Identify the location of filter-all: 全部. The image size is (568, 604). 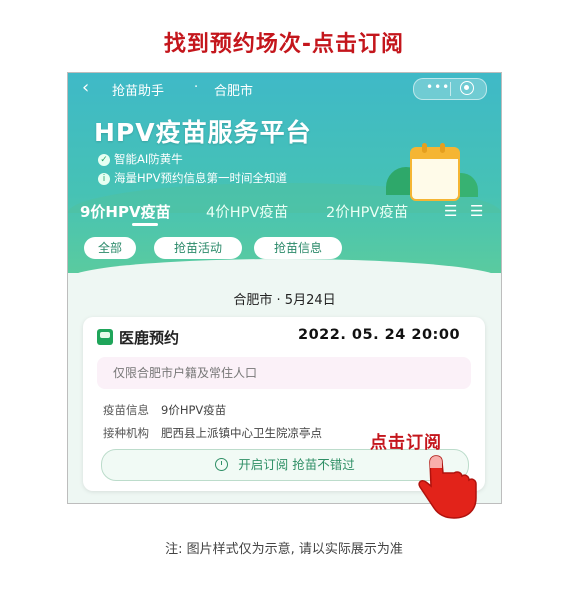
(110, 248).